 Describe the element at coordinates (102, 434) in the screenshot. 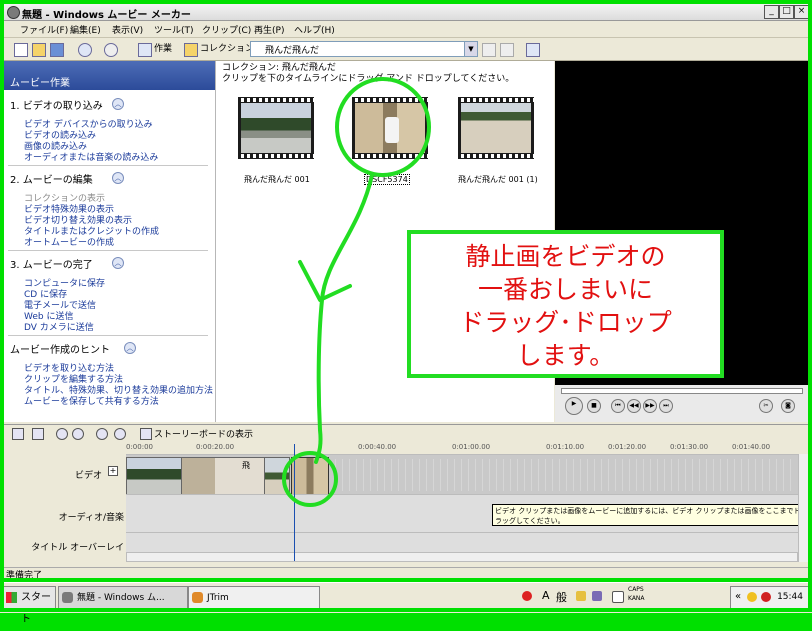

I see `rewind-timeline-icon` at that location.